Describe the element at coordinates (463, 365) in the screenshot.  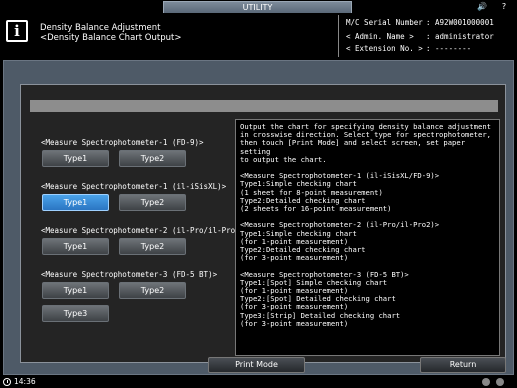
I see `return-button: Return` at that location.